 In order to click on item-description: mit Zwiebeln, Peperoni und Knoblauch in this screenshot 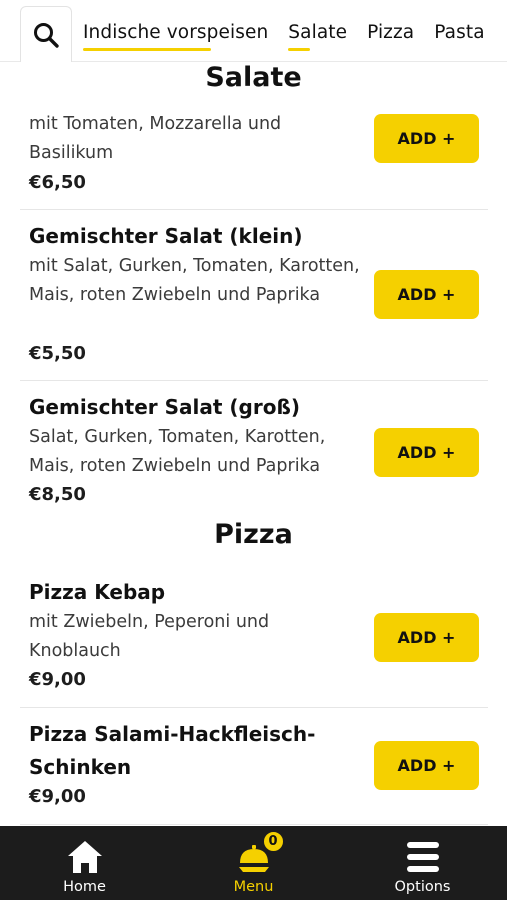, I will do `click(149, 636)`.